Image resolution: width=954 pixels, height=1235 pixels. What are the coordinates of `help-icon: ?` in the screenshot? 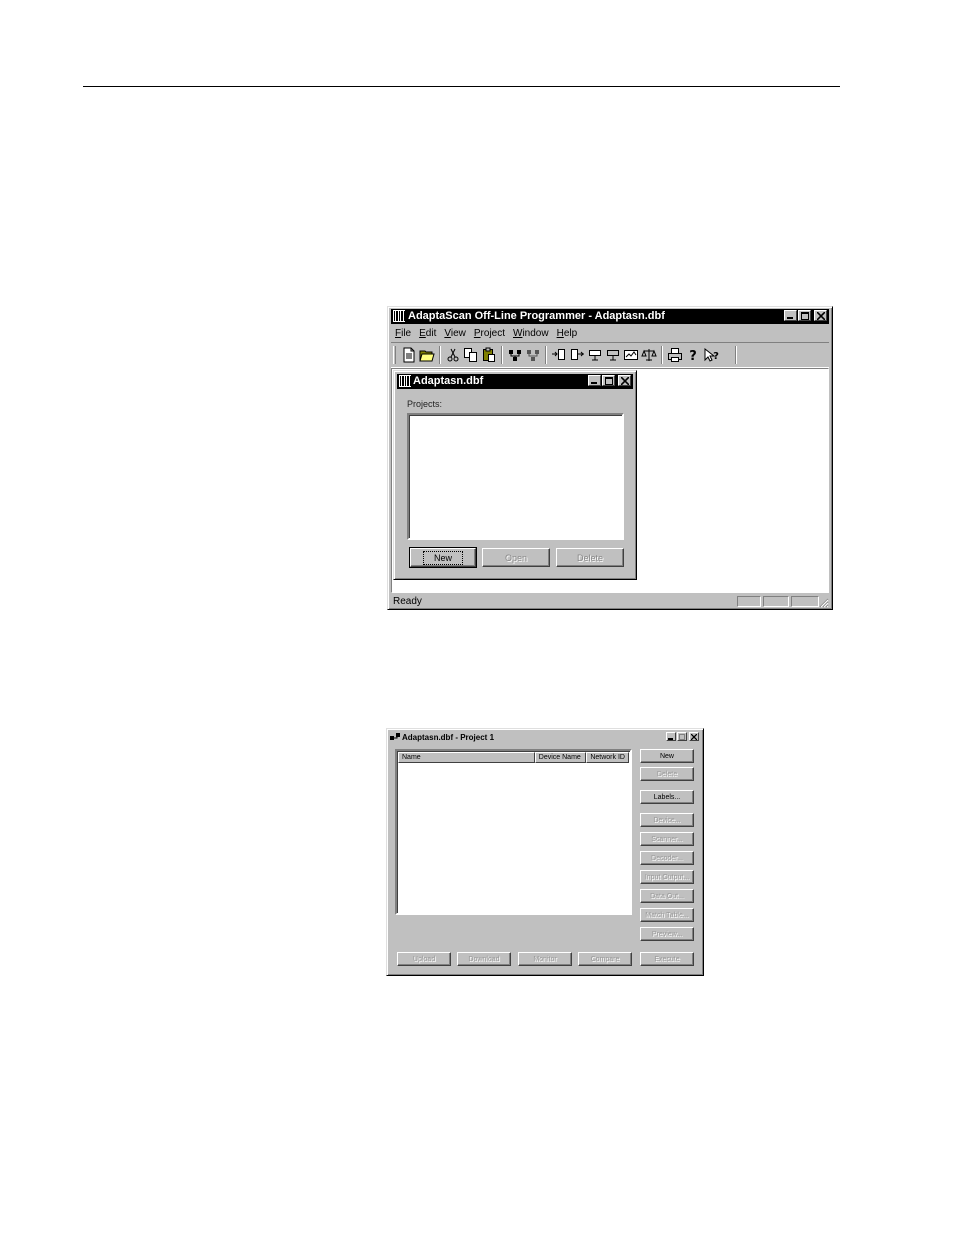 It's located at (693, 355).